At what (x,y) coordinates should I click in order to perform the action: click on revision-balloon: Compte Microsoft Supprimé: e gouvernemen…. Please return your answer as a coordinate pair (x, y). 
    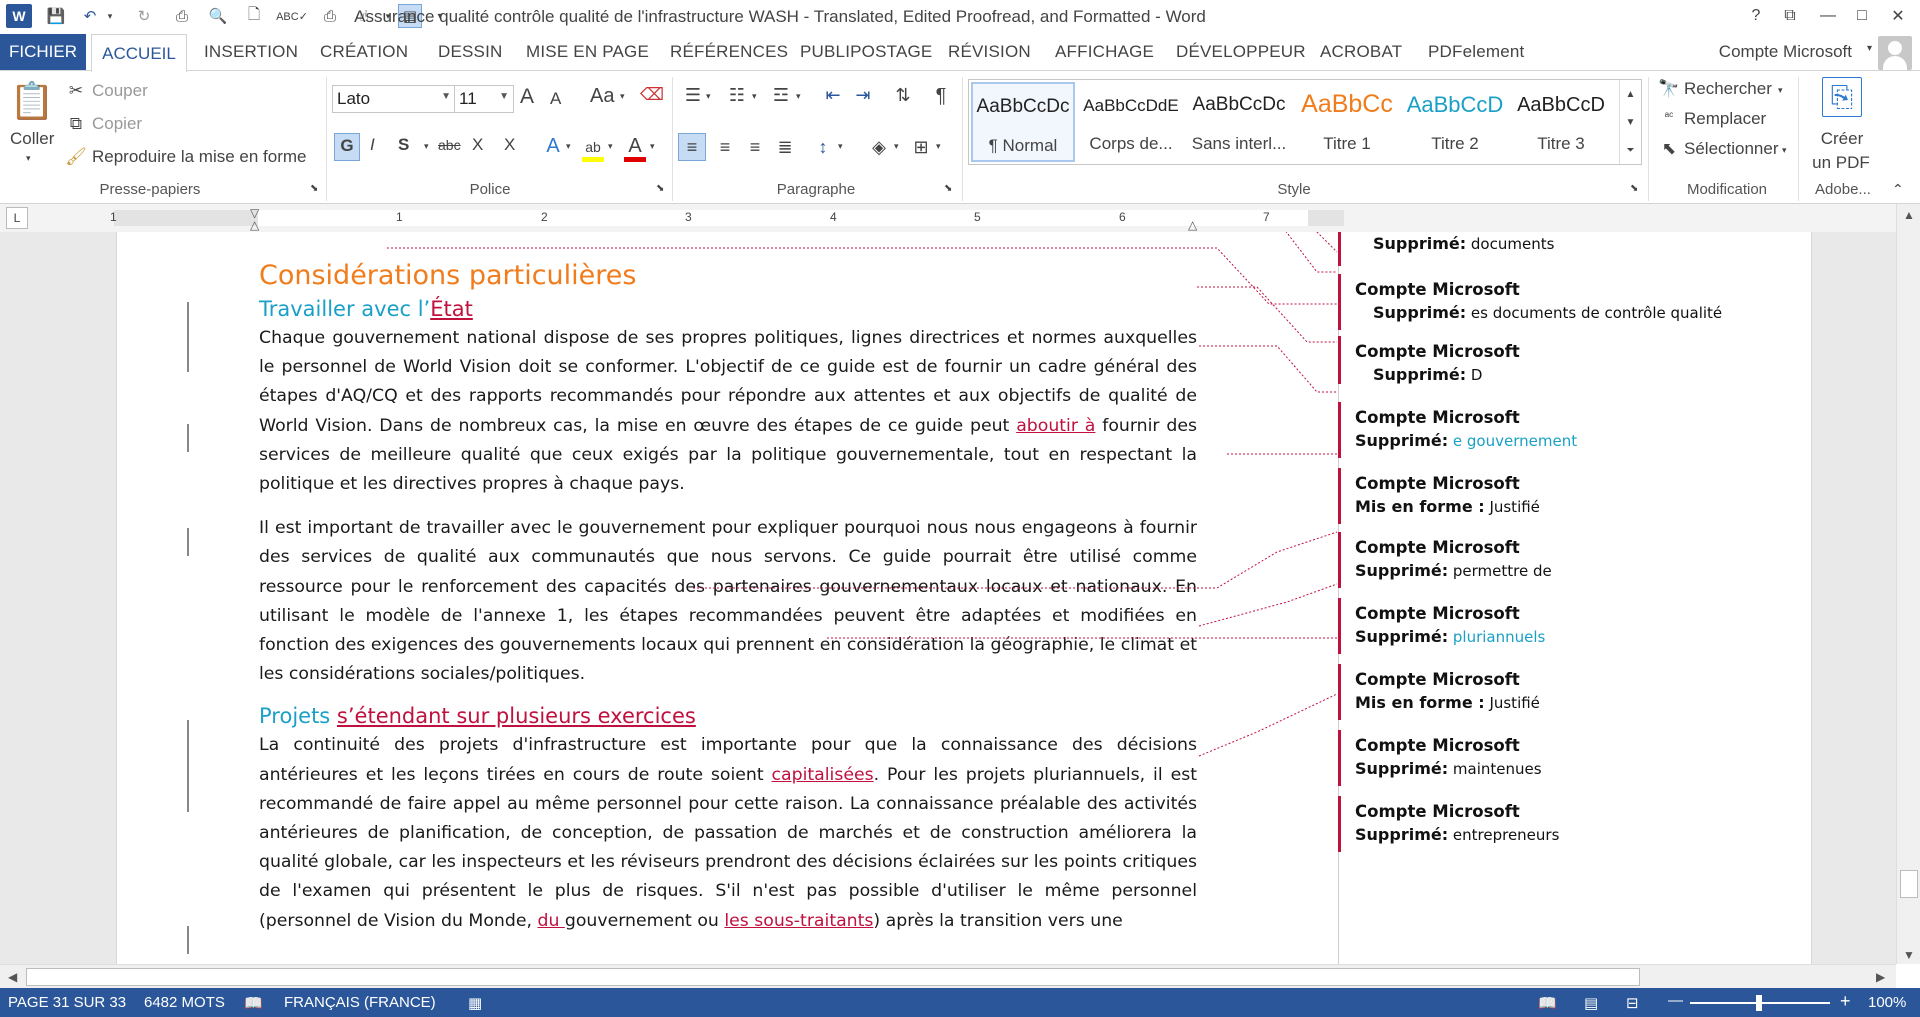
    Looking at the image, I should click on (1548, 430).